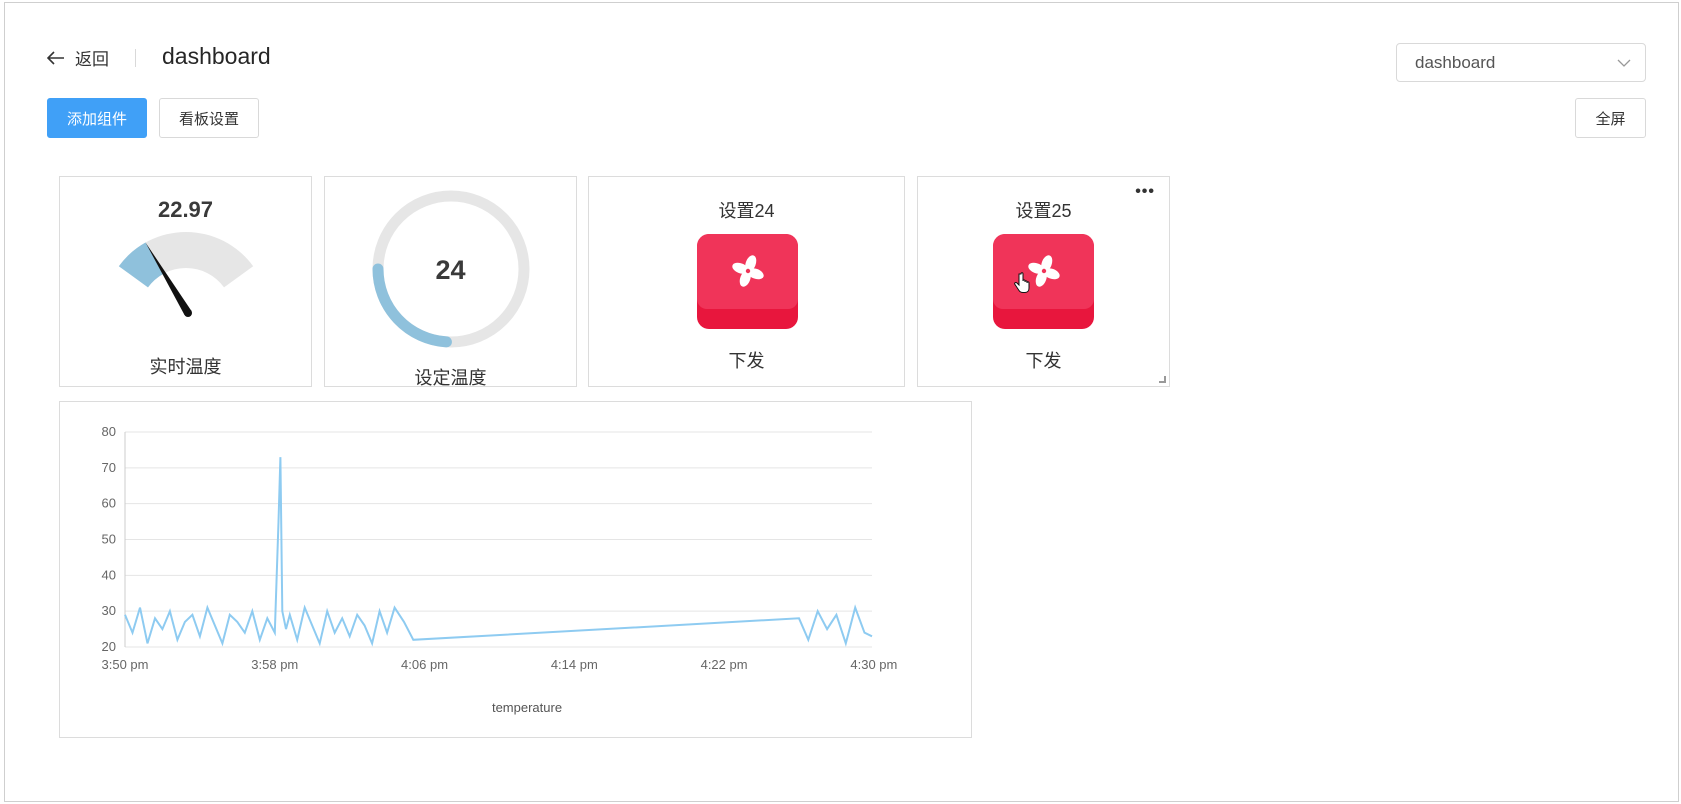 Image resolution: width=1681 pixels, height=804 pixels. I want to click on realtime-temp-label: 实时温度, so click(185, 367).